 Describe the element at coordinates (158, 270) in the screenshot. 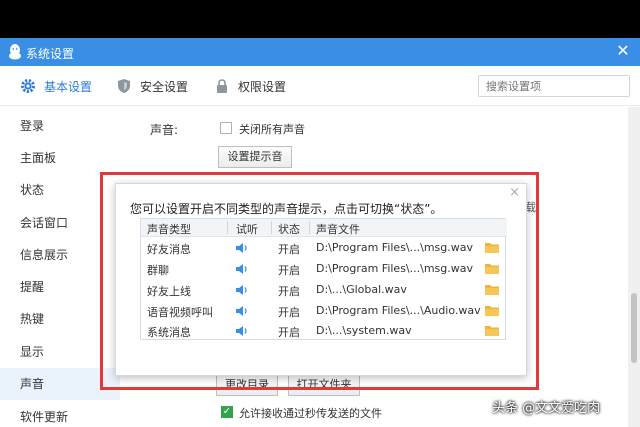

I see `sound-type: 群聊` at that location.